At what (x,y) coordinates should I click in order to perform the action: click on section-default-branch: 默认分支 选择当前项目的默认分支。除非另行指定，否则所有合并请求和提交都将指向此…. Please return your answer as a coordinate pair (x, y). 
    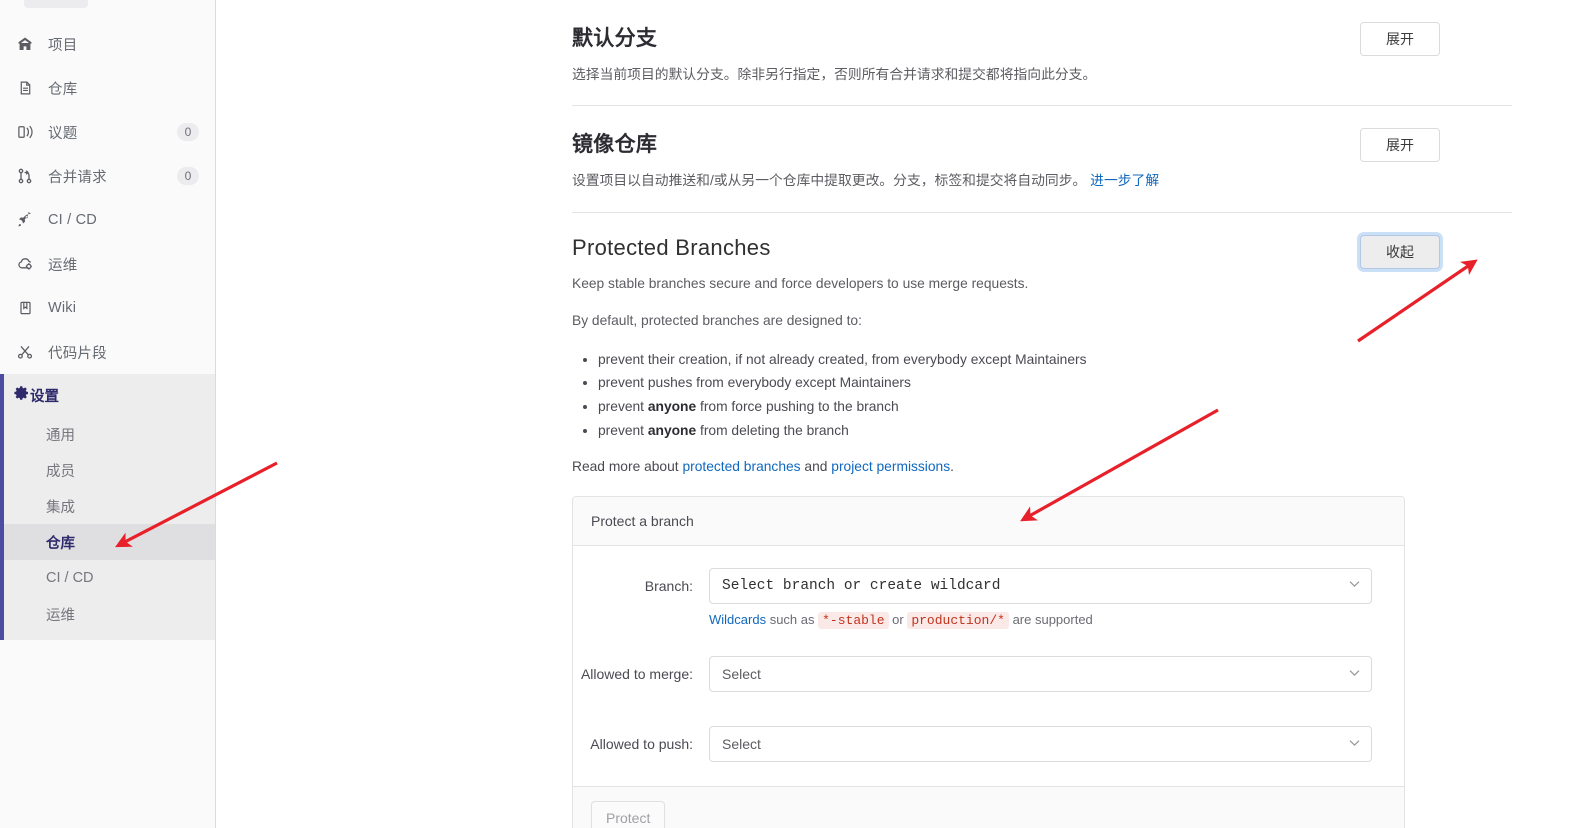
    Looking at the image, I should click on (1042, 53).